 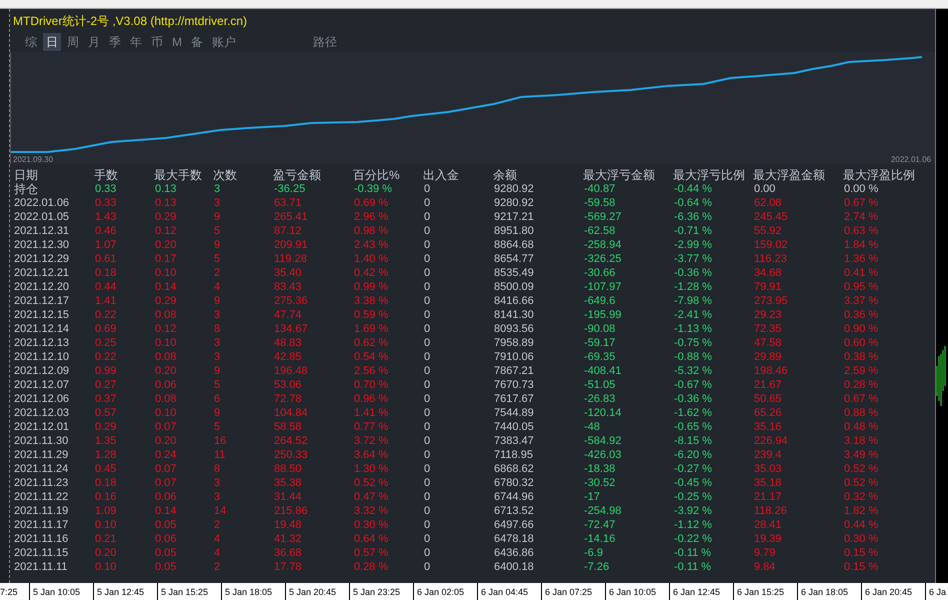 What do you see at coordinates (288, 399) in the screenshot?
I see `profit-cell-text: 72.78` at bounding box center [288, 399].